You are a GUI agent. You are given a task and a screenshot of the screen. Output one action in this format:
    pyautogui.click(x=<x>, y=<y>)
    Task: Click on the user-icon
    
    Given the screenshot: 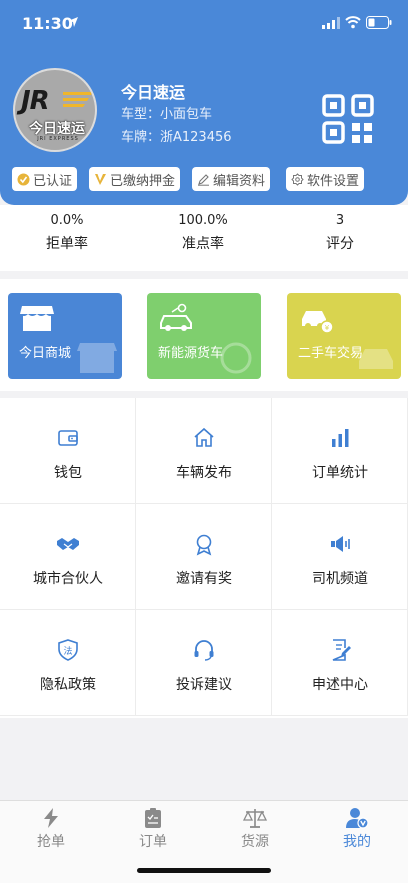 What is the action you would take?
    pyautogui.click(x=357, y=818)
    